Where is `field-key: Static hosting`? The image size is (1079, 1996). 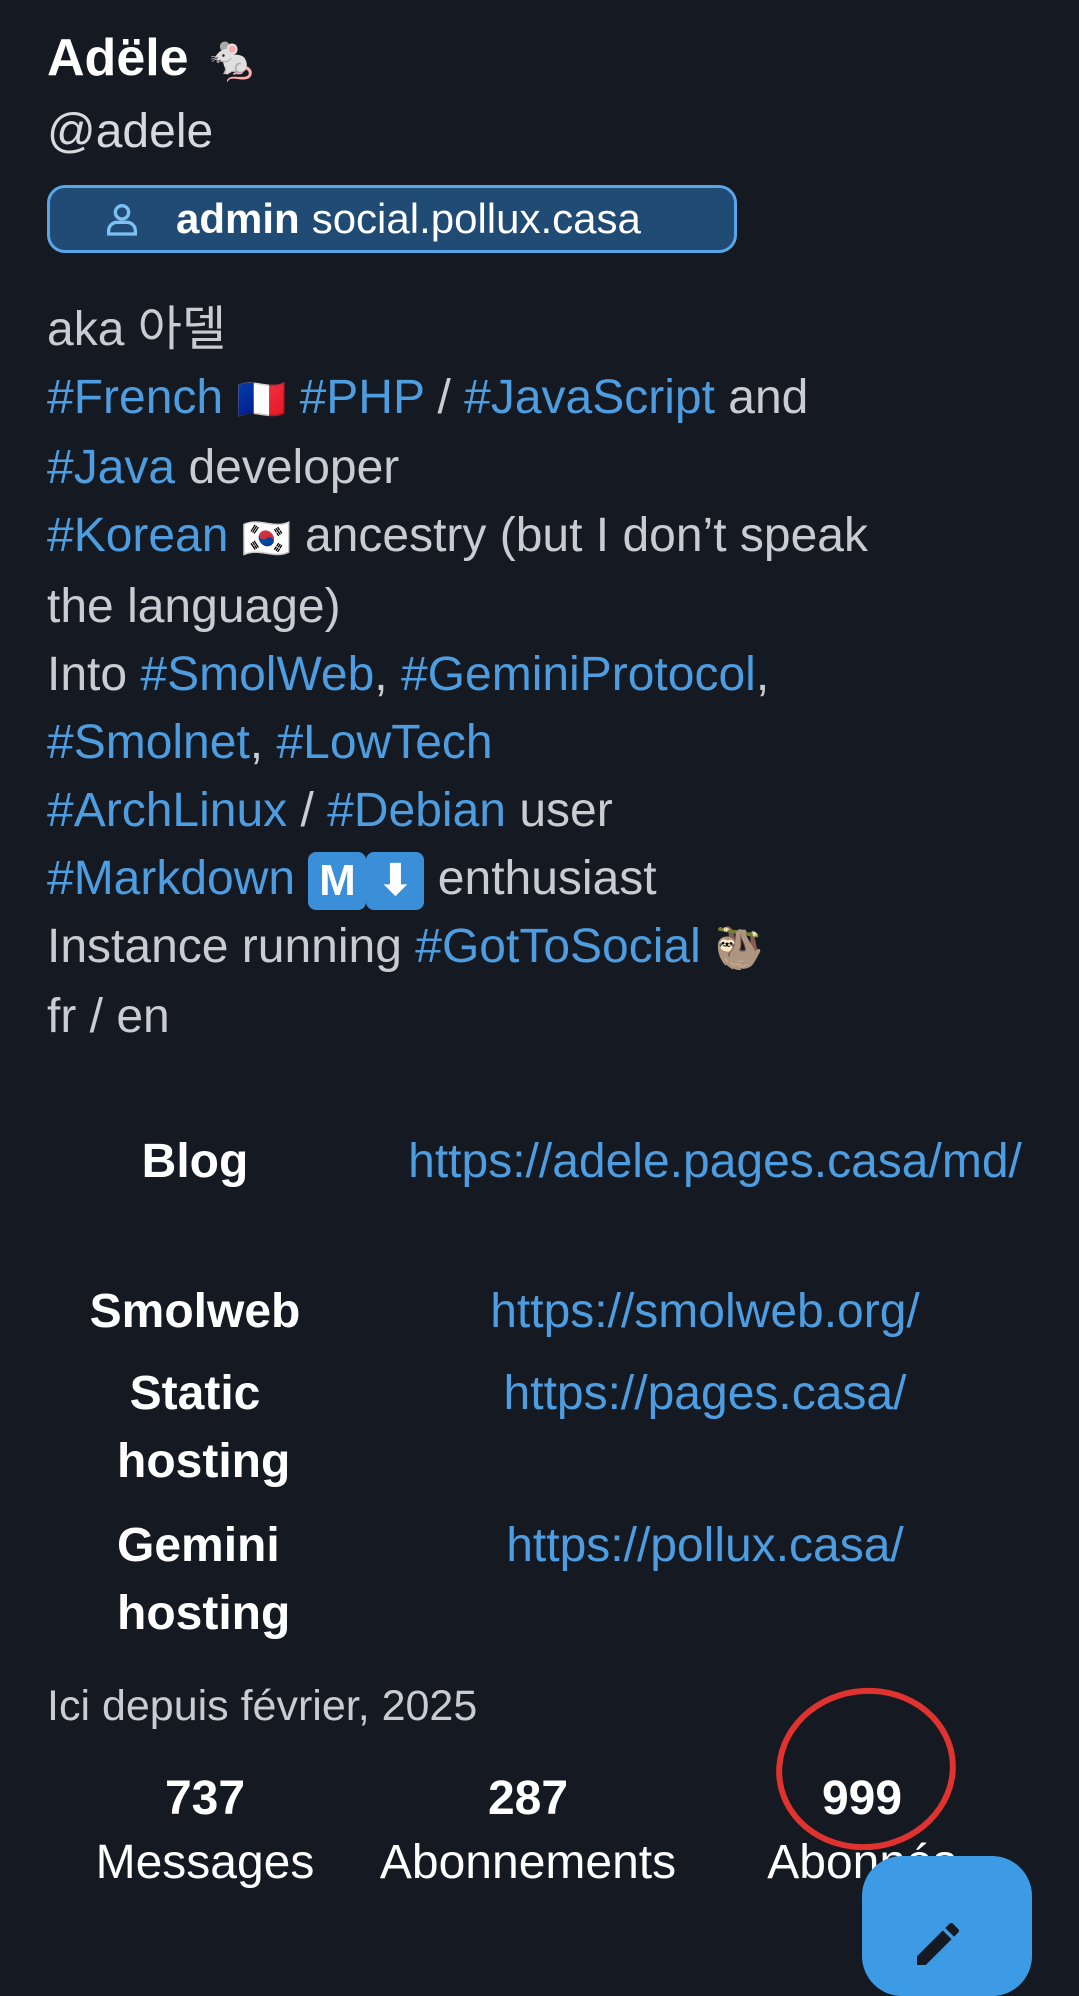 field-key: Static hosting is located at coordinates (204, 1427).